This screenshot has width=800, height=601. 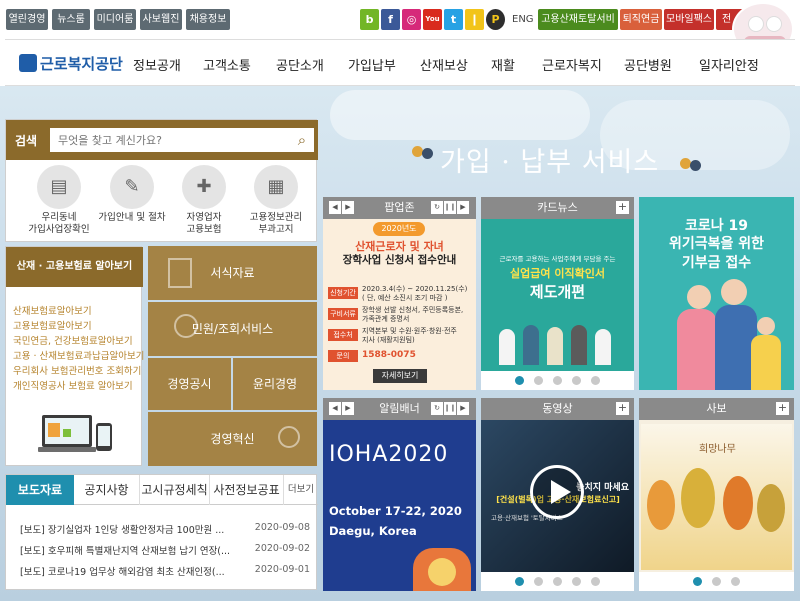 What do you see at coordinates (697, 349) in the screenshot?
I see `family-illustration` at bounding box center [697, 349].